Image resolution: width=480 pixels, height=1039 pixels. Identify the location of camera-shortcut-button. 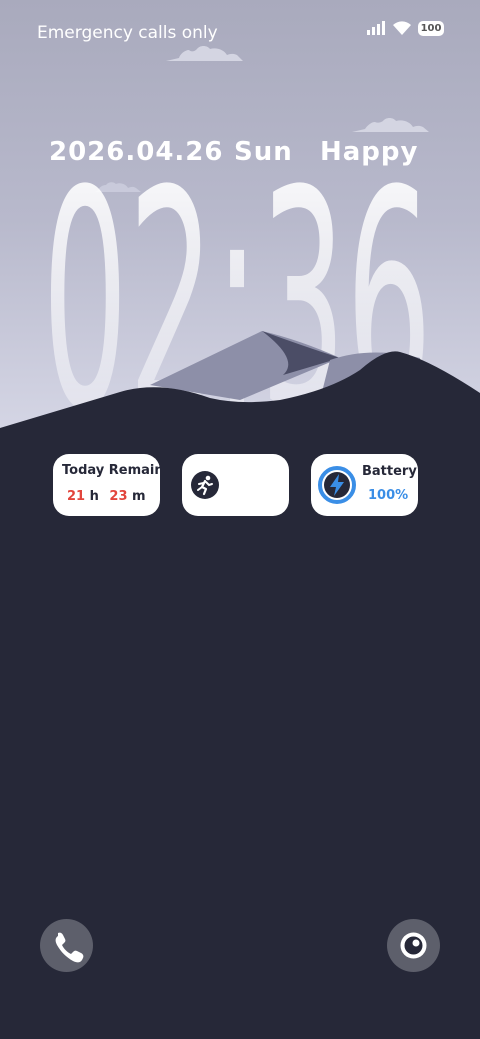
(413, 945).